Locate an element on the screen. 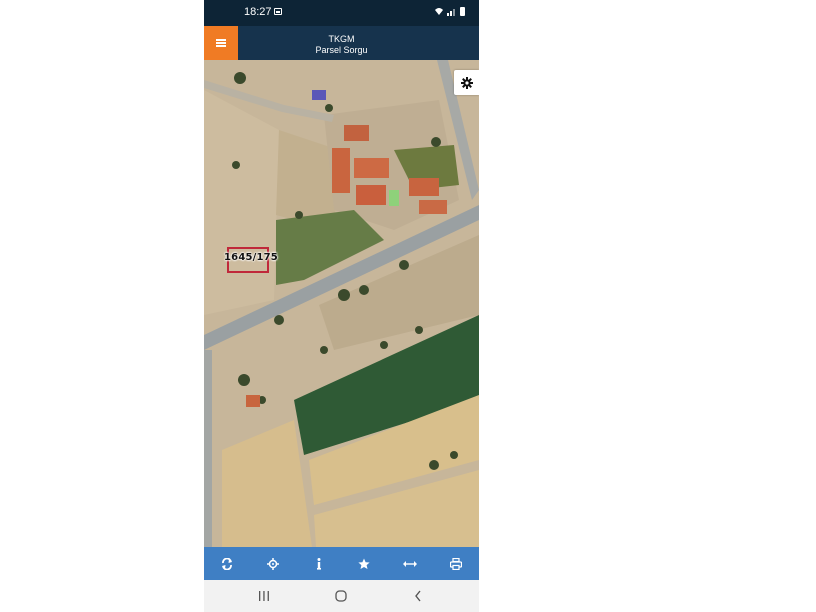 The width and height of the screenshot is (816, 612). locate-button is located at coordinates (273, 563).